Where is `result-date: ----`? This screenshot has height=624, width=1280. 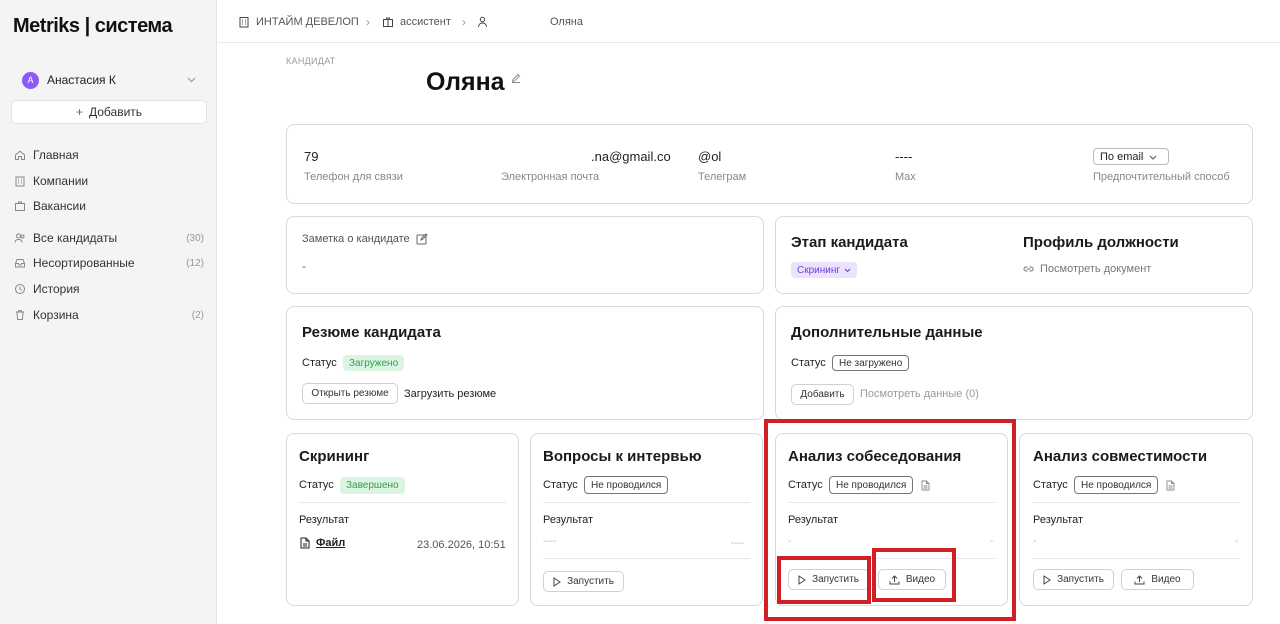 result-date: ---- is located at coordinates (738, 543).